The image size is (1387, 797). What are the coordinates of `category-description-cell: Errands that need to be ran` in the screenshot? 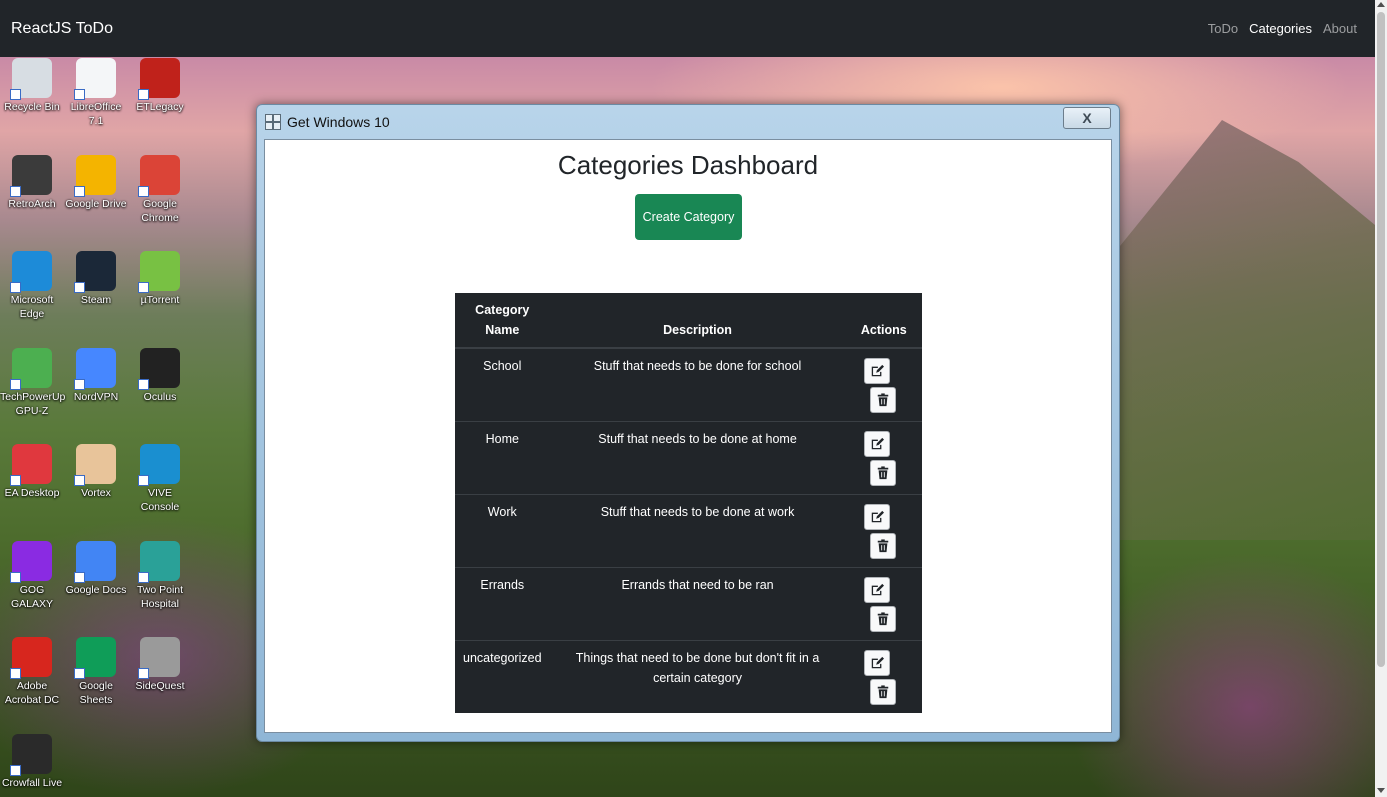 It's located at (697, 604).